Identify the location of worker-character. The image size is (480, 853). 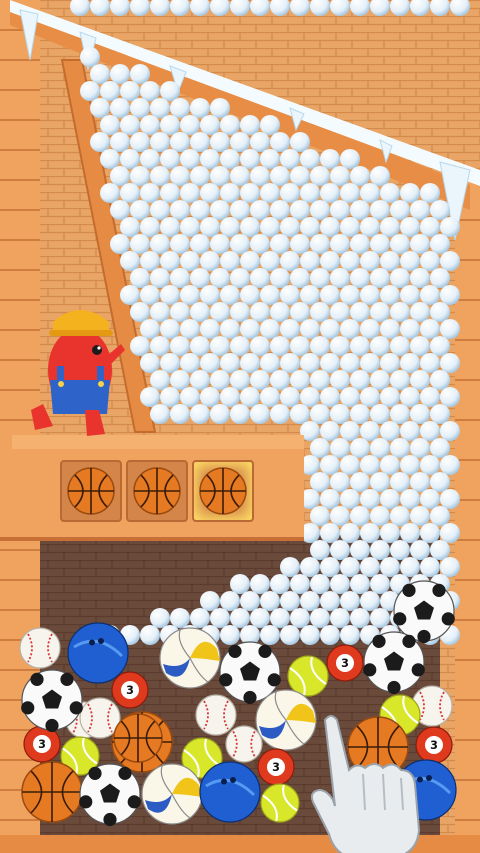
(78, 373).